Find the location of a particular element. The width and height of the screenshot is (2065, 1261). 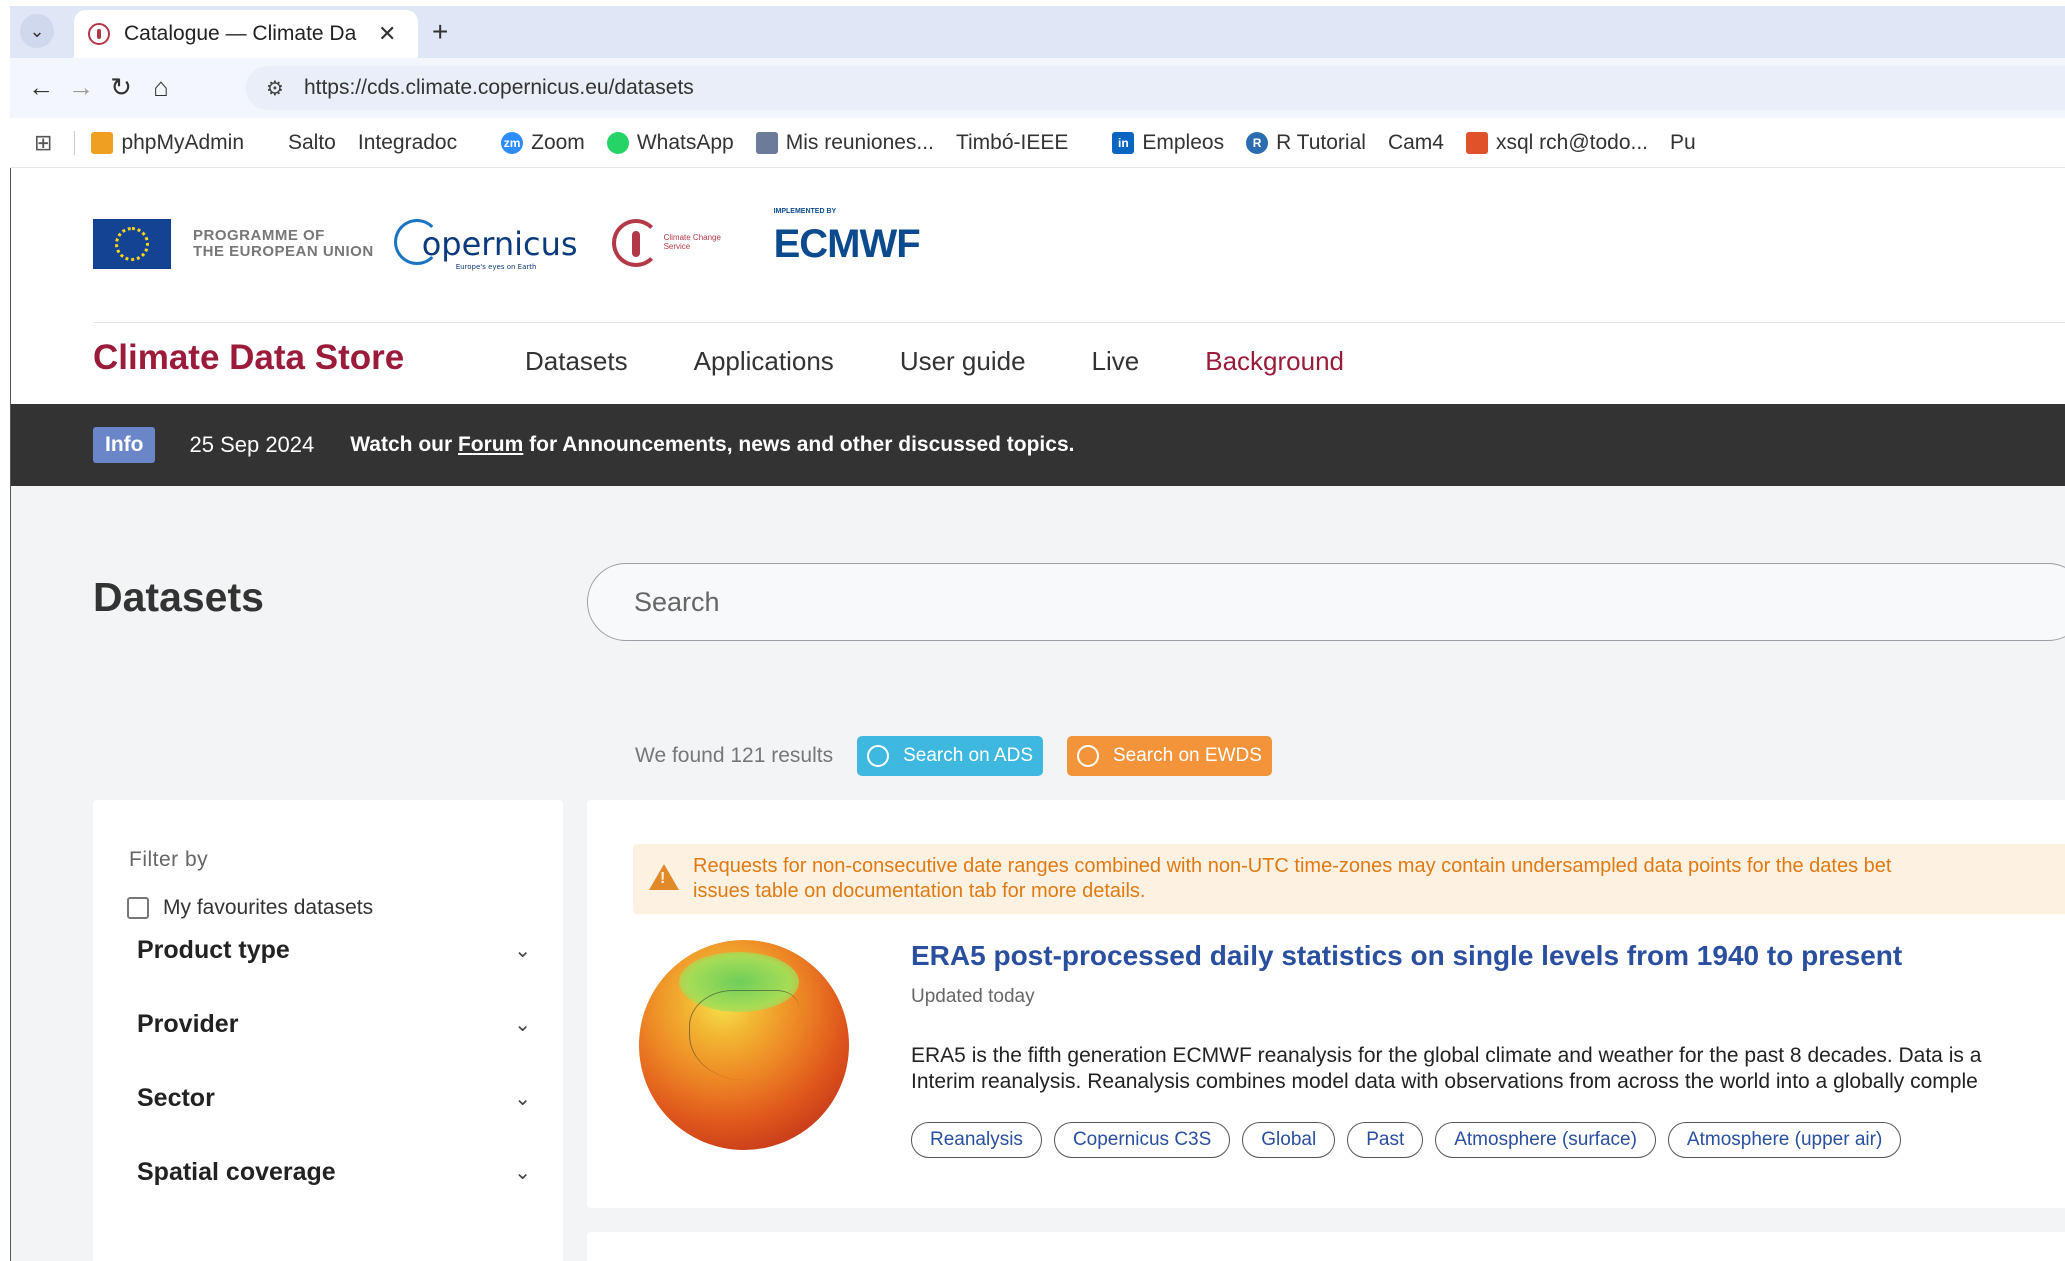

linkedin-icon: in is located at coordinates (1123, 142).